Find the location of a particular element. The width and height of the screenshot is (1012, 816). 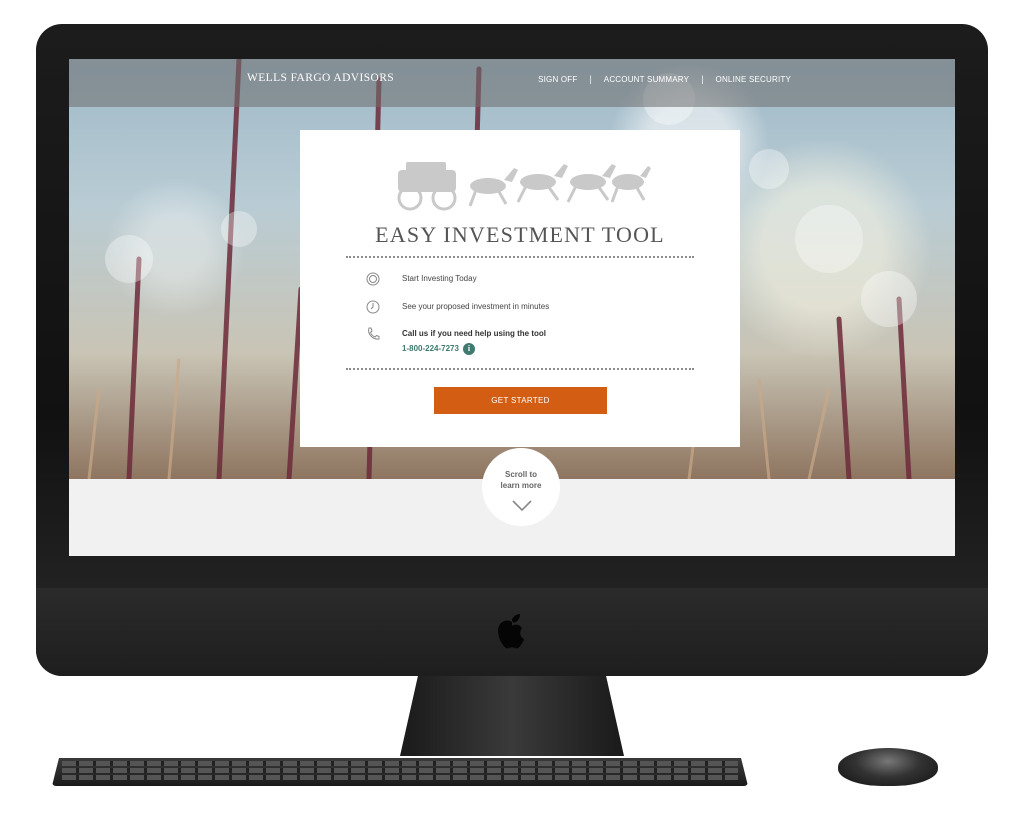

nav-online-security: ONLINE SECURITY is located at coordinates (753, 79).